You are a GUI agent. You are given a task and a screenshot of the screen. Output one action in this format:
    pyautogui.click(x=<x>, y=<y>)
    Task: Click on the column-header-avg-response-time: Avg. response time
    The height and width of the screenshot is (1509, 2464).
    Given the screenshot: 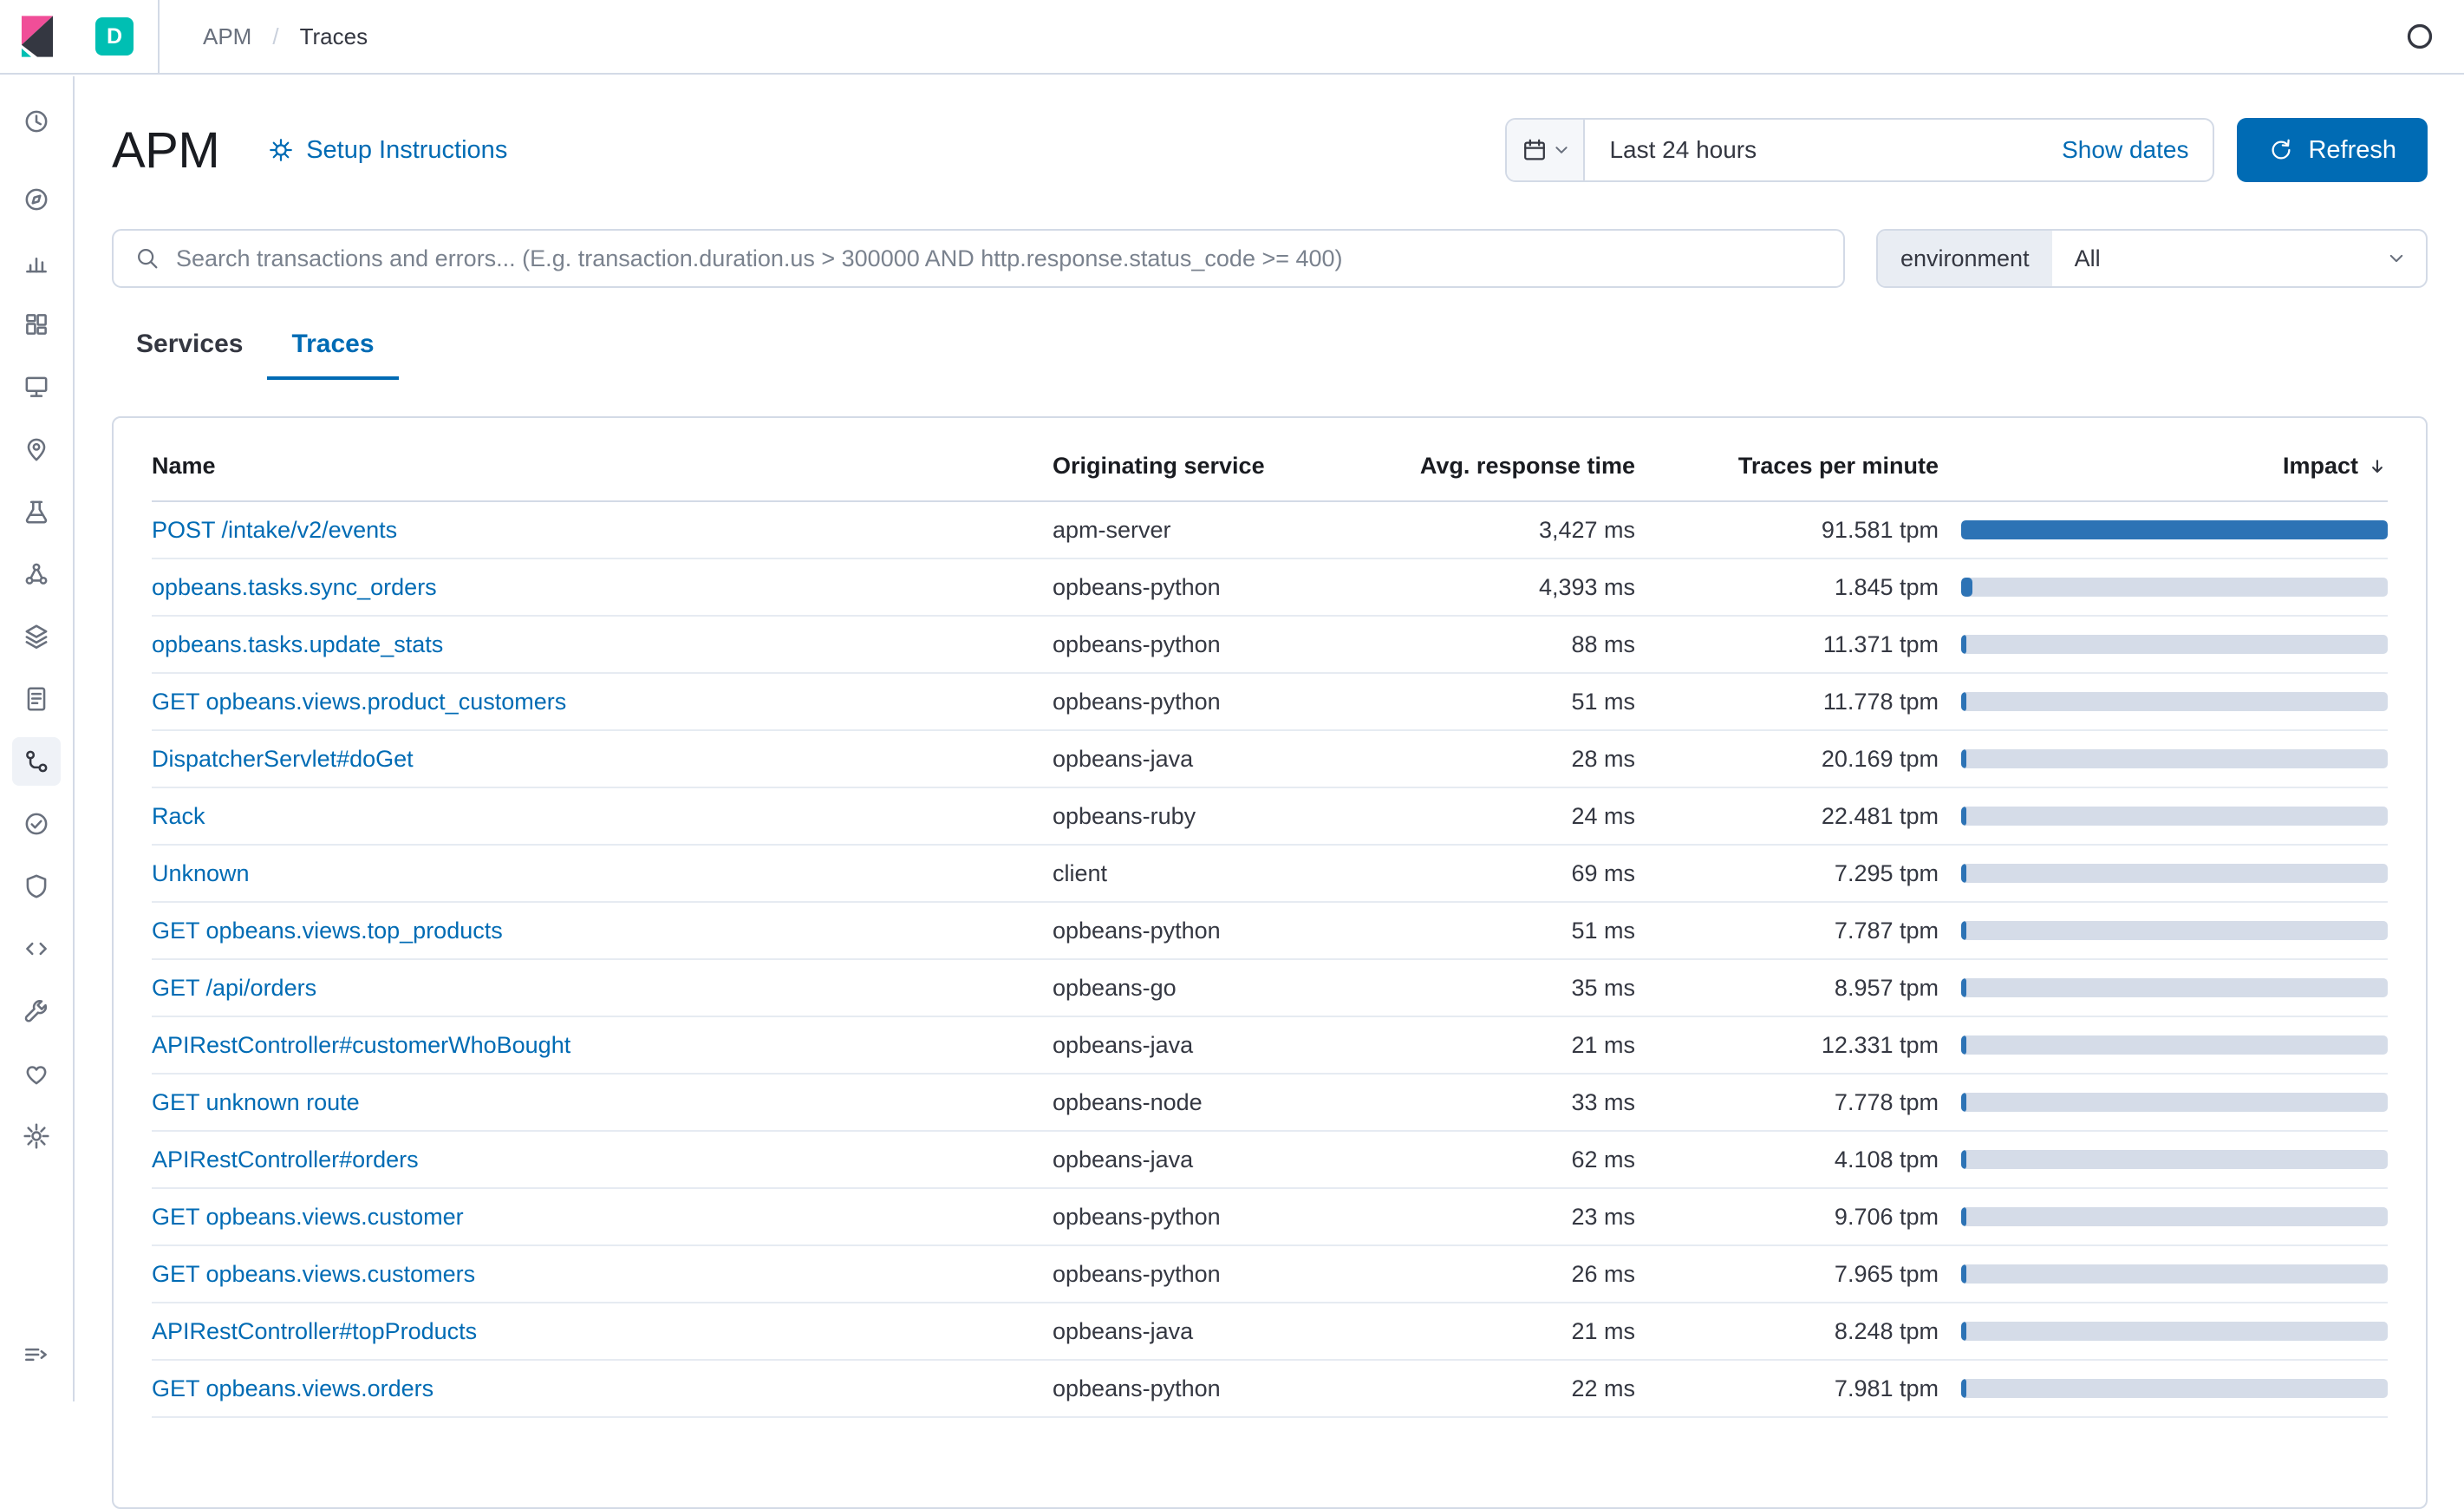 What is the action you would take?
    pyautogui.click(x=1508, y=467)
    